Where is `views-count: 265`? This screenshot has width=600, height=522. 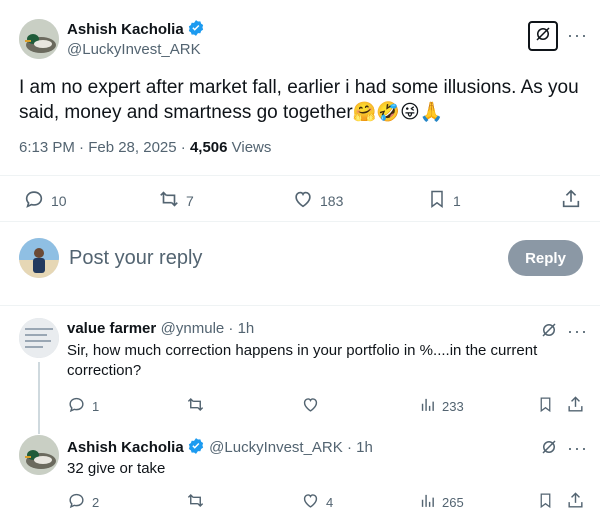
views-count: 265 is located at coordinates (453, 502).